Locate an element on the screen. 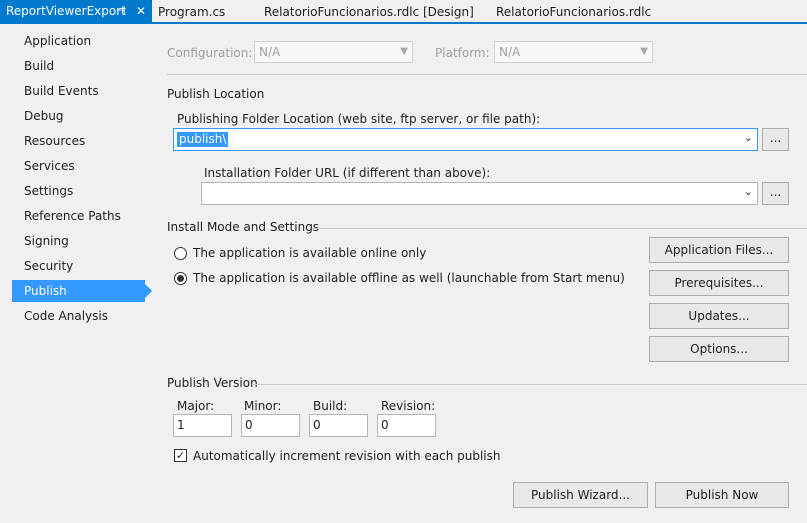 This screenshot has height=523, width=807. configuration-value: N/A is located at coordinates (270, 52).